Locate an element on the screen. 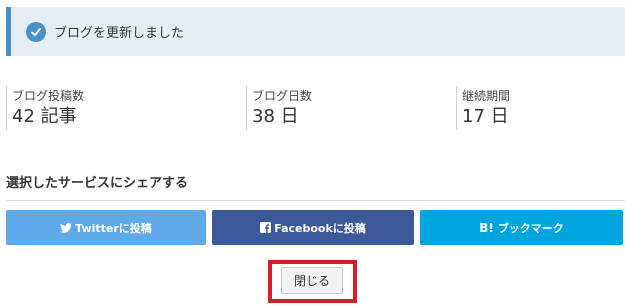  share-heading: 選択したサービスにシェアする is located at coordinates (97, 183).